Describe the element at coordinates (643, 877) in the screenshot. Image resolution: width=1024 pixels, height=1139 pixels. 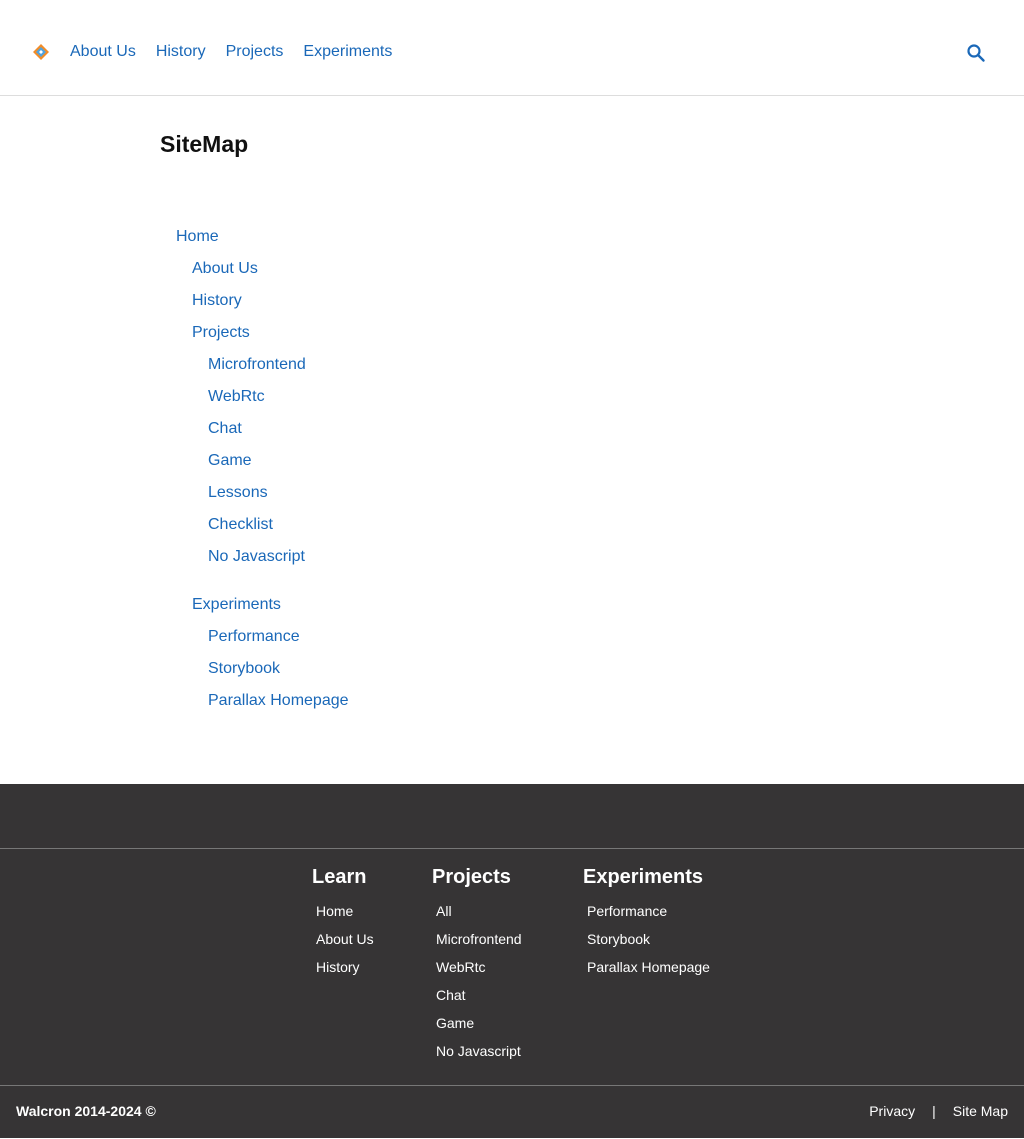
I see `footer-heading-experiments: Experiments` at that location.